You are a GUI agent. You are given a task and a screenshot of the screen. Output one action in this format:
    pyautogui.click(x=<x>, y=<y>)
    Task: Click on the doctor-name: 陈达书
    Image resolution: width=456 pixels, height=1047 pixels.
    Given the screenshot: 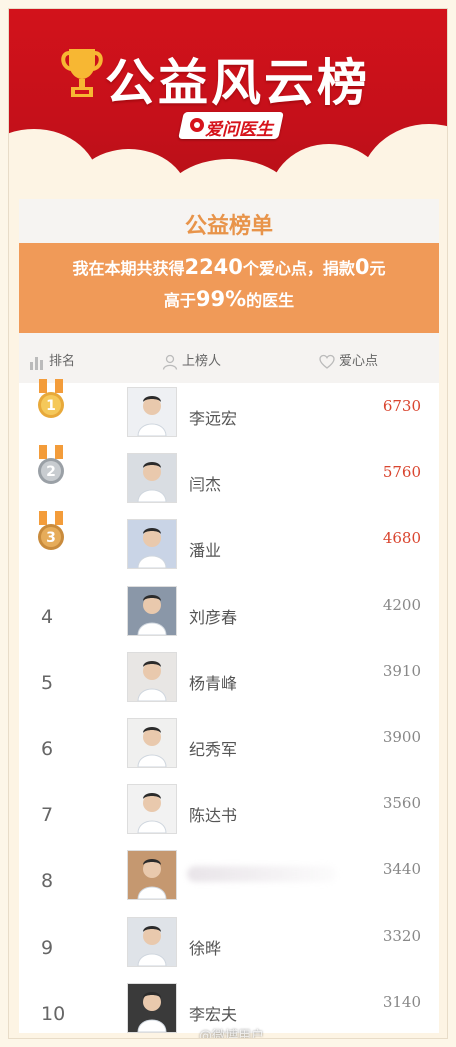 What is the action you would take?
    pyautogui.click(x=213, y=814)
    